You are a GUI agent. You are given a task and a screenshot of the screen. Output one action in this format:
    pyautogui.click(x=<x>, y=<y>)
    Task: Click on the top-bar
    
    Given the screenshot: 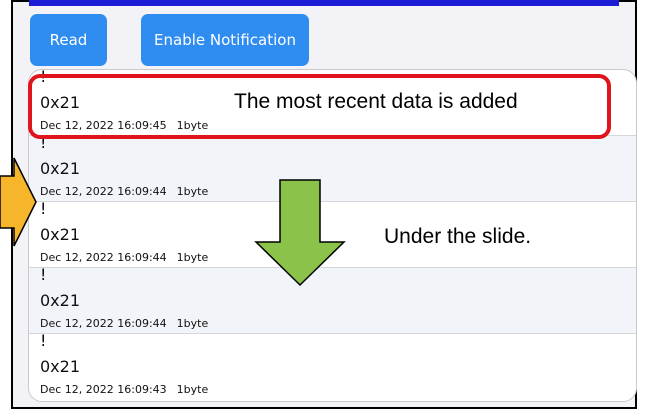 What is the action you would take?
    pyautogui.click(x=324, y=3)
    